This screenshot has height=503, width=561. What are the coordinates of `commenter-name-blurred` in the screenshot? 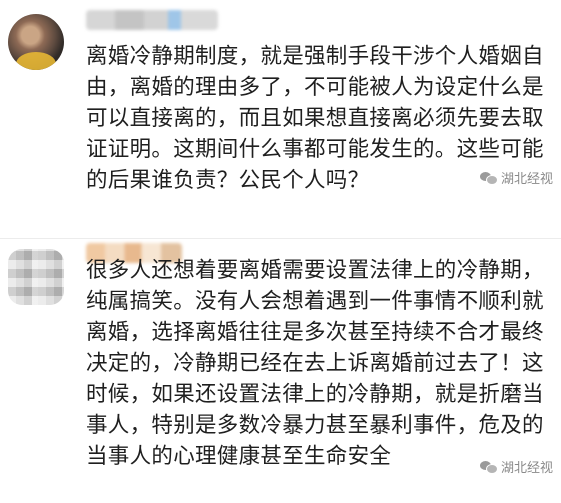 It's located at (152, 20).